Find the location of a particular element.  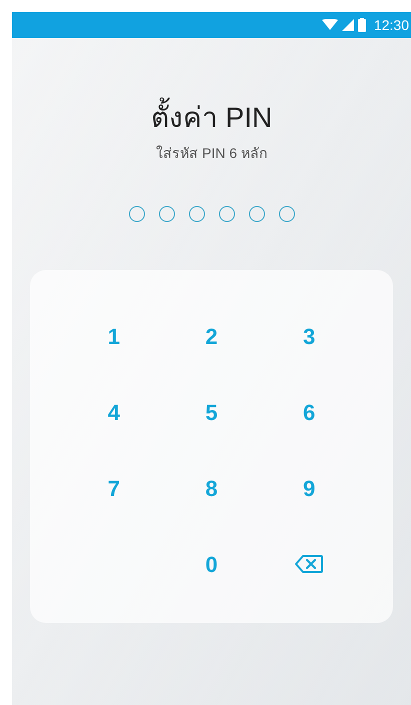

digit-key: 7 is located at coordinates (114, 488).